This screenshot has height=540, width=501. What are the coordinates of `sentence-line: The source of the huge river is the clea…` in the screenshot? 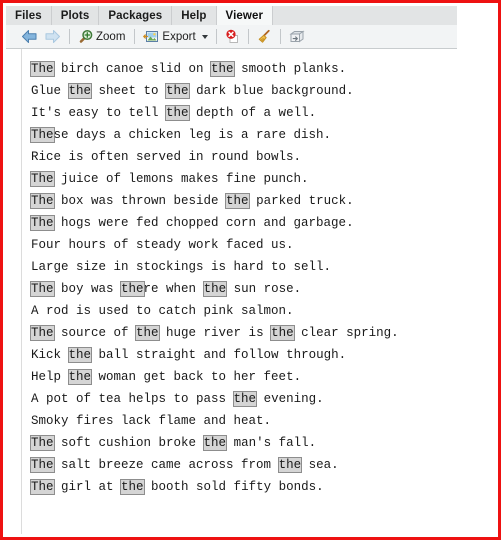 It's located at (260, 333).